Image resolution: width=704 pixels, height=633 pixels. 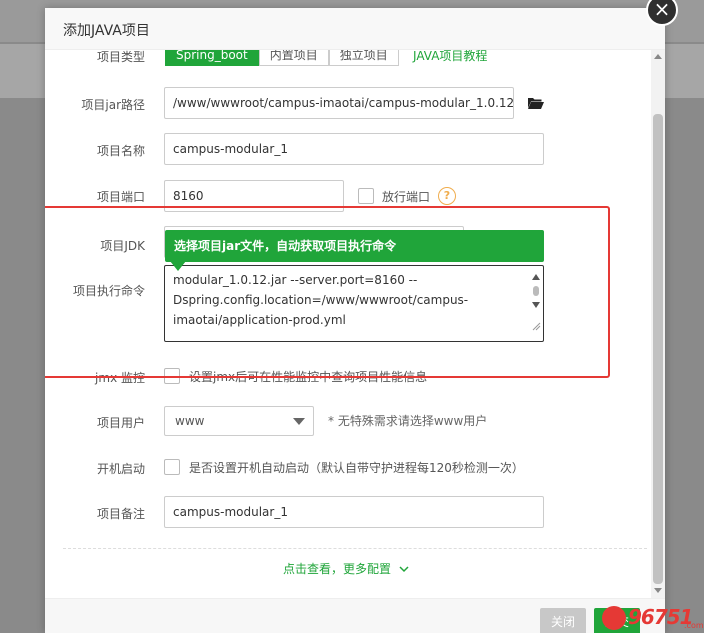 What do you see at coordinates (408, 421) in the screenshot?
I see `project-user-hint: * 无特殊需求请选择www用户` at bounding box center [408, 421].